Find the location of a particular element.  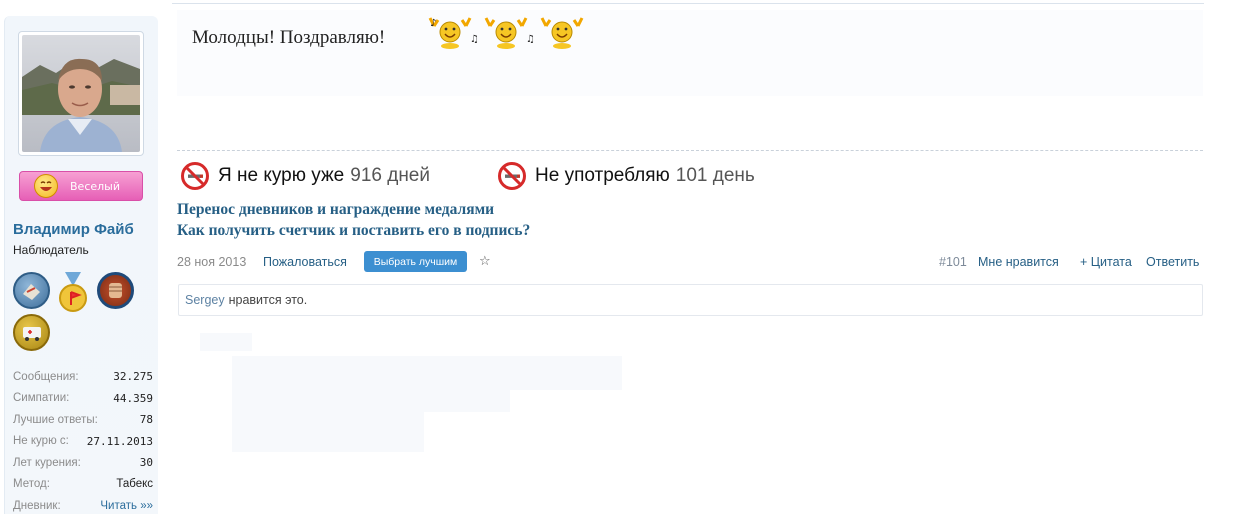

medal-fist-icon is located at coordinates (115, 290).